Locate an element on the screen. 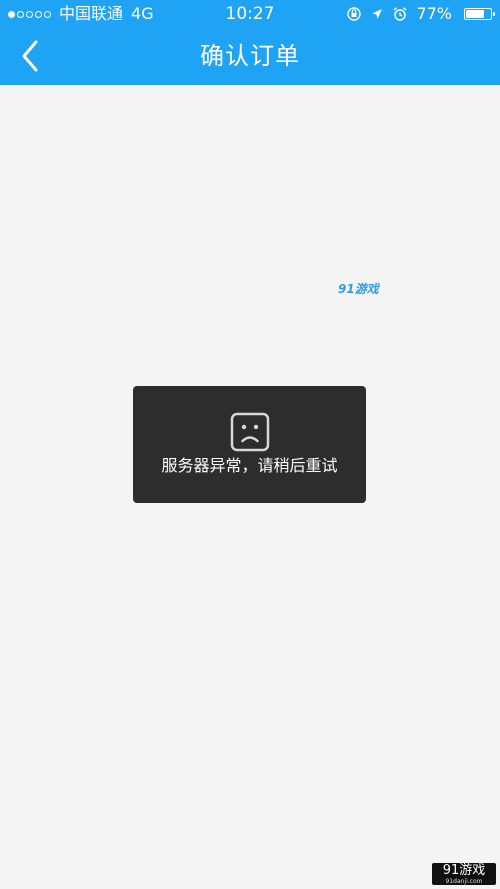  page-title: 确认订单 is located at coordinates (250, 56).